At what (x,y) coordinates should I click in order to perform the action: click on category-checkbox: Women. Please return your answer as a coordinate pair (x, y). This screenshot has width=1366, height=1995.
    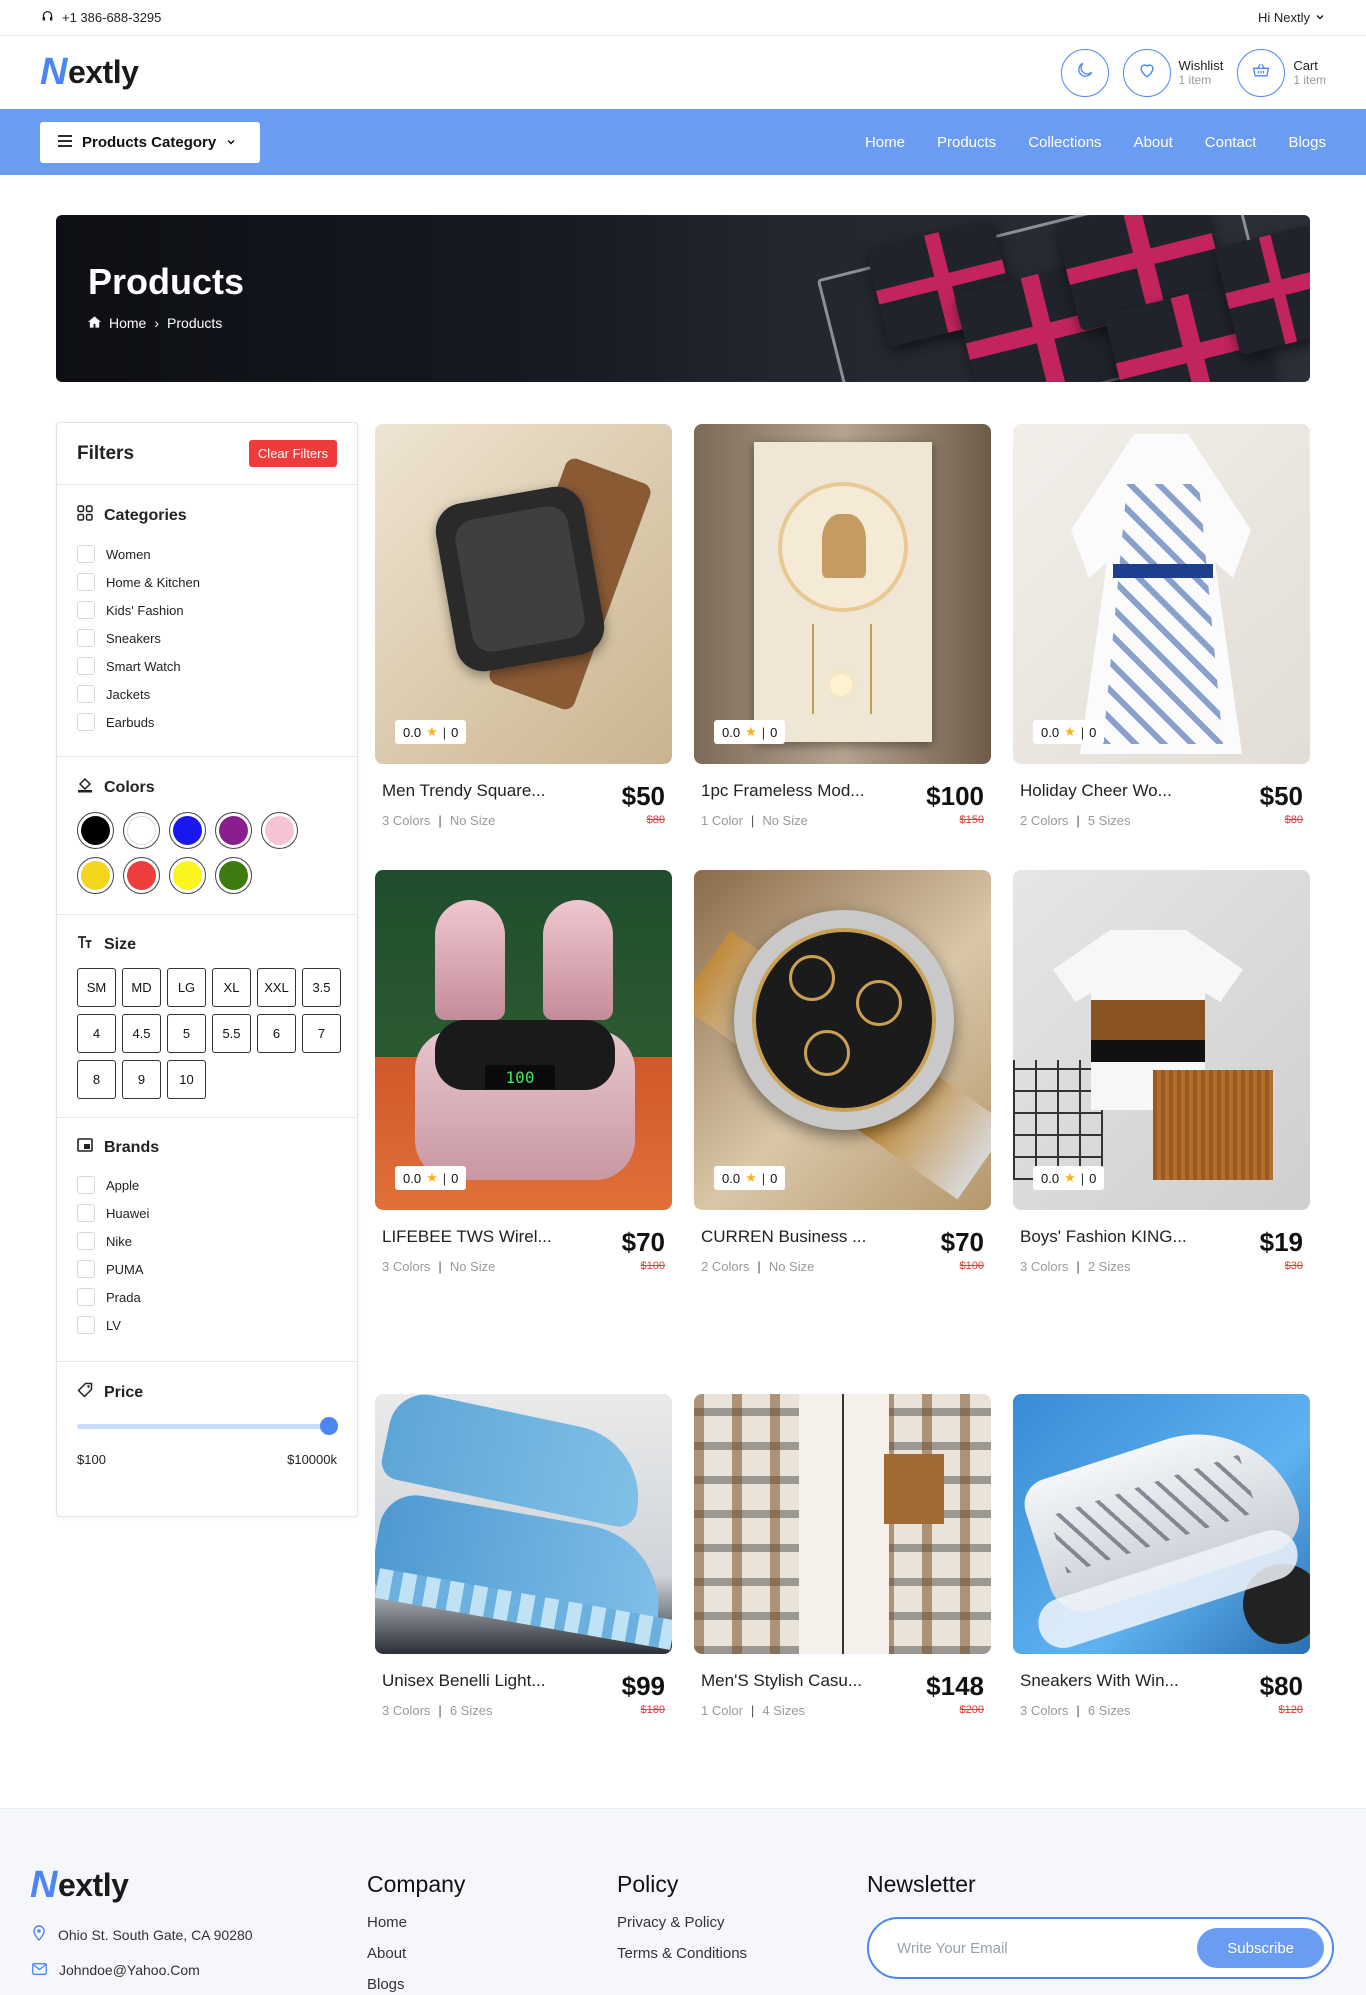
    Looking at the image, I should click on (207, 554).